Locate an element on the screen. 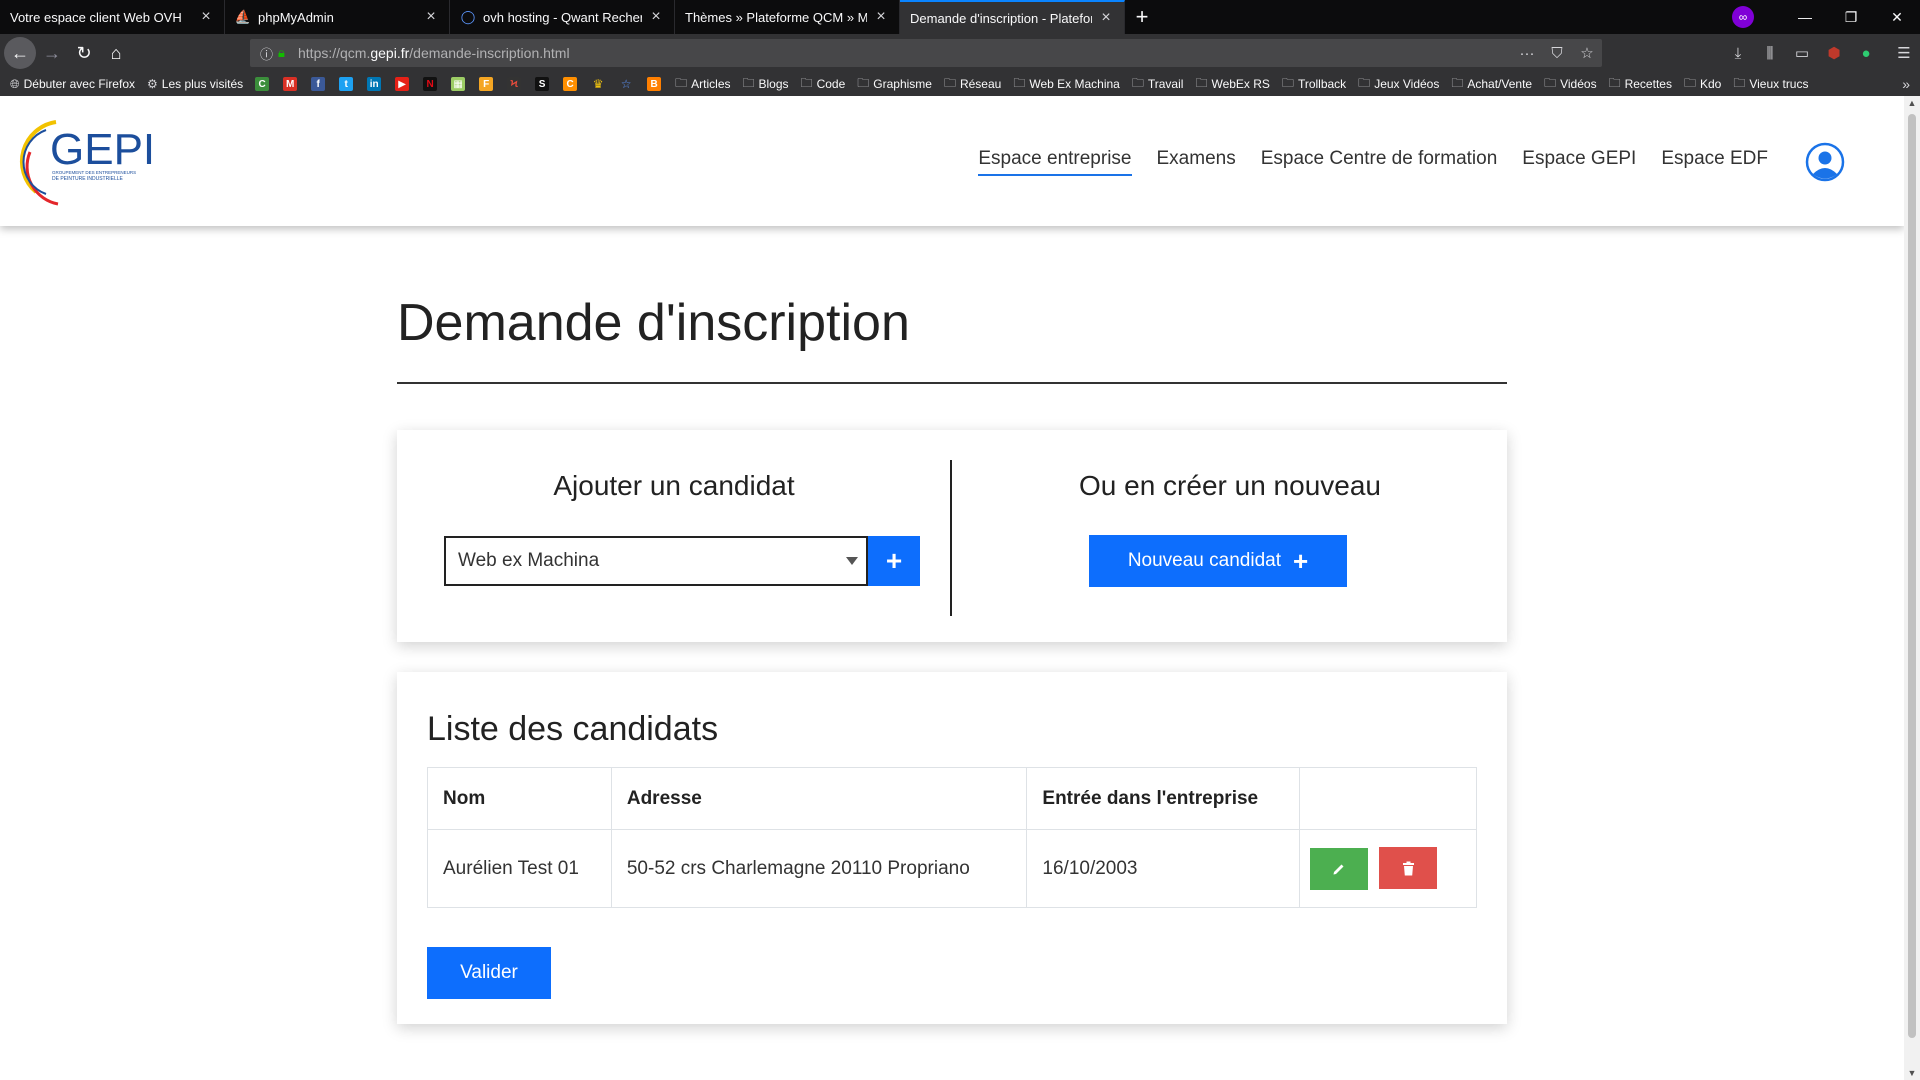 This screenshot has width=1920, height=1080. twitter-icon: t is located at coordinates (346, 84).